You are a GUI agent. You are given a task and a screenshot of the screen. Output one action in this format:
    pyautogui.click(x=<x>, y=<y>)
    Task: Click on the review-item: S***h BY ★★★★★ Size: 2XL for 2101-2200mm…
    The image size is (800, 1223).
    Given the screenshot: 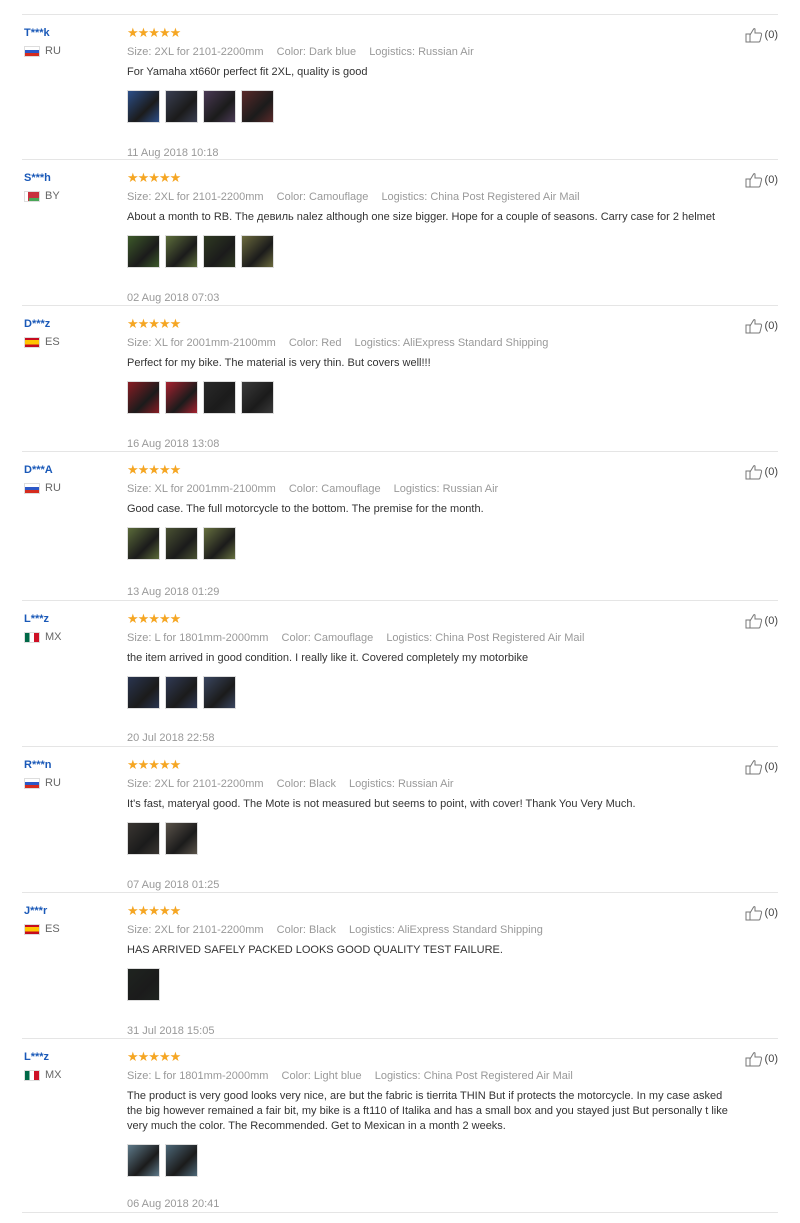 What is the action you would take?
    pyautogui.click(x=400, y=233)
    